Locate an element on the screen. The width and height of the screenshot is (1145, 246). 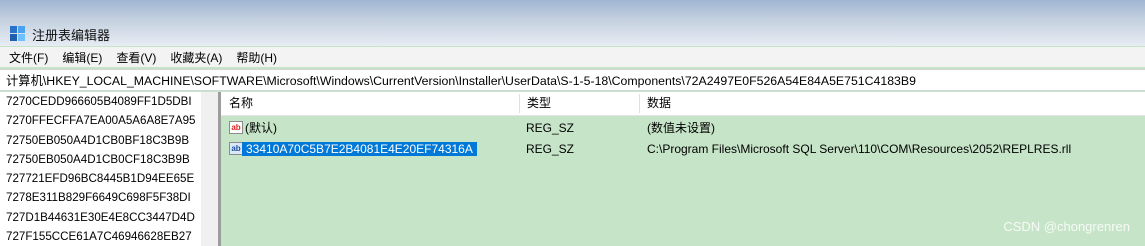
column-header-data: 数据 is located at coordinates (892, 103).